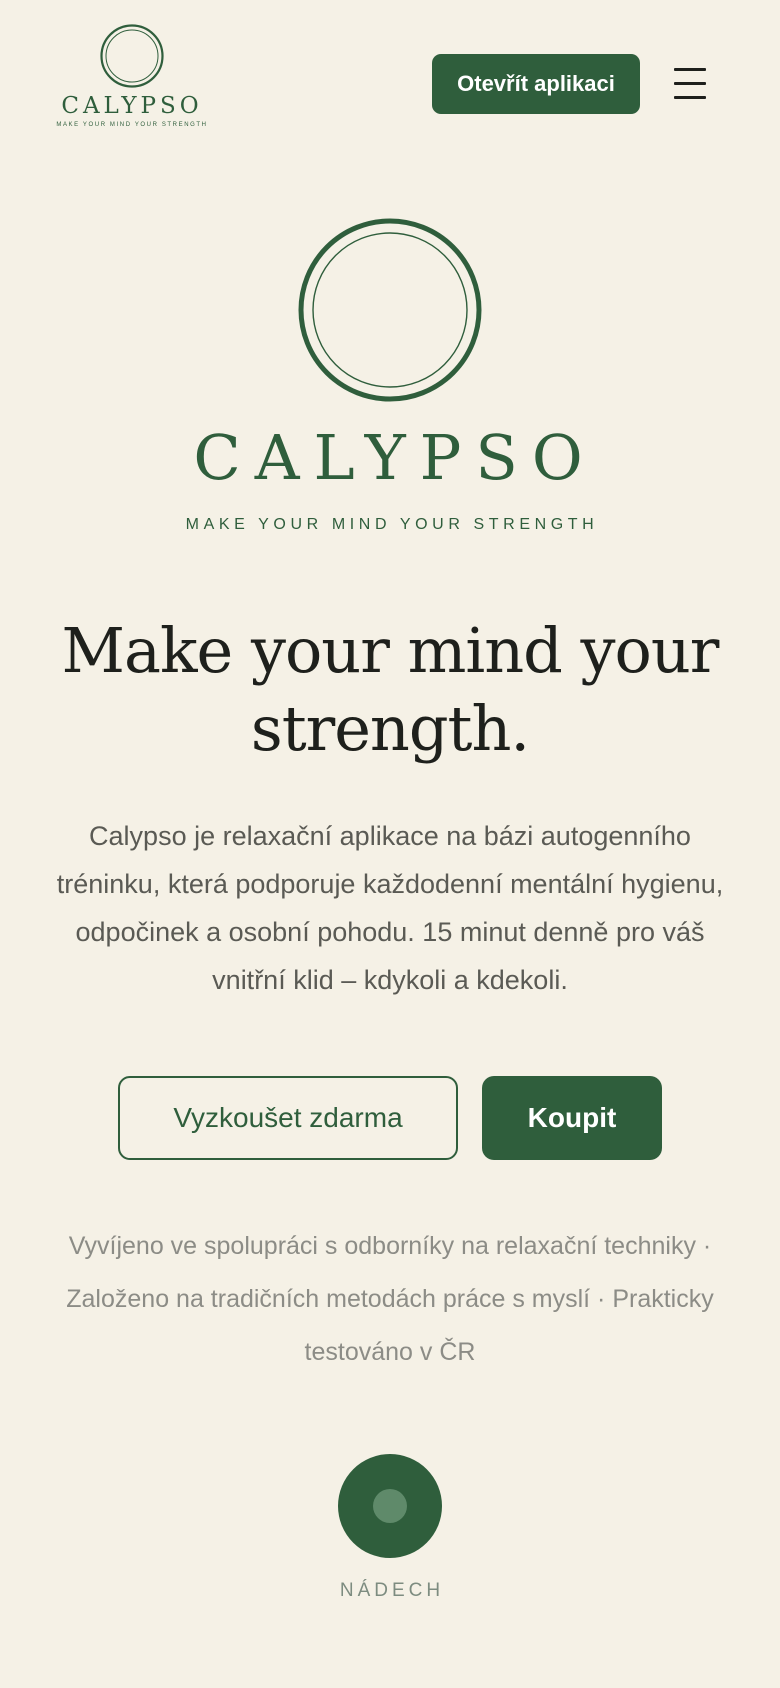 The height and width of the screenshot is (1688, 780). What do you see at coordinates (390, 728) in the screenshot?
I see `headline-line-2: strength.` at bounding box center [390, 728].